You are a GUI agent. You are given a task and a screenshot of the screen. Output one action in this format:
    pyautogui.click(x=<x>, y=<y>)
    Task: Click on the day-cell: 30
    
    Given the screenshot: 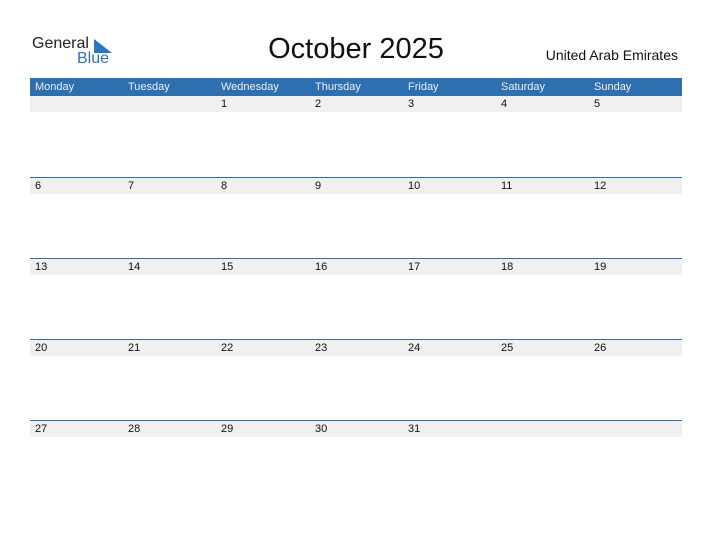 What is the action you would take?
    pyautogui.click(x=356, y=460)
    